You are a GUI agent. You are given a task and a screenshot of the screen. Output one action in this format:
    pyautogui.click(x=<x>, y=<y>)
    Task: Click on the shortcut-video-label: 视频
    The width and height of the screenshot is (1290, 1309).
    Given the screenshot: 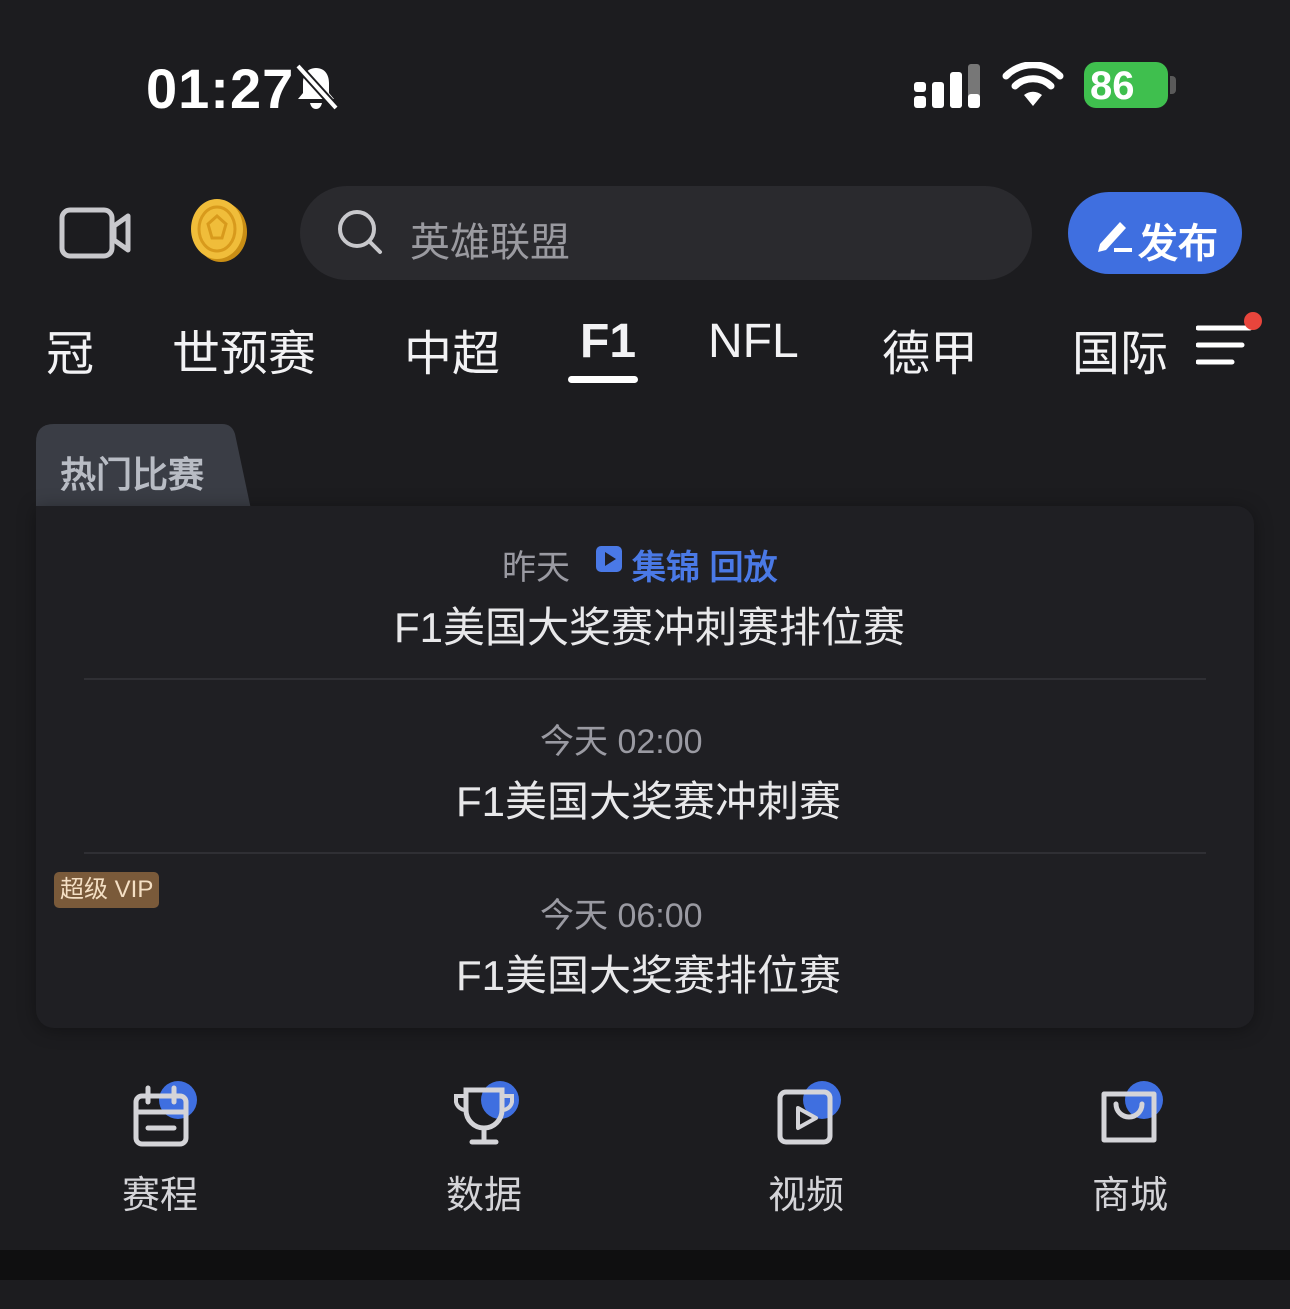 What is the action you would take?
    pyautogui.click(x=806, y=1191)
    